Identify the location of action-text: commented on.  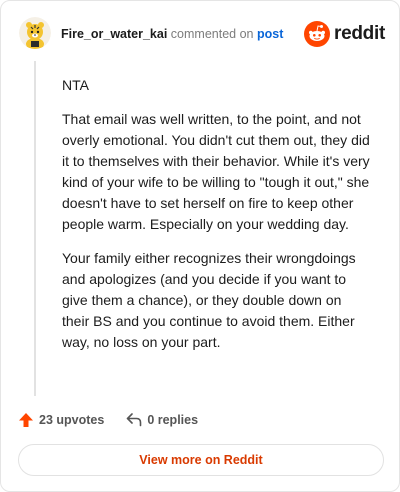
(212, 34).